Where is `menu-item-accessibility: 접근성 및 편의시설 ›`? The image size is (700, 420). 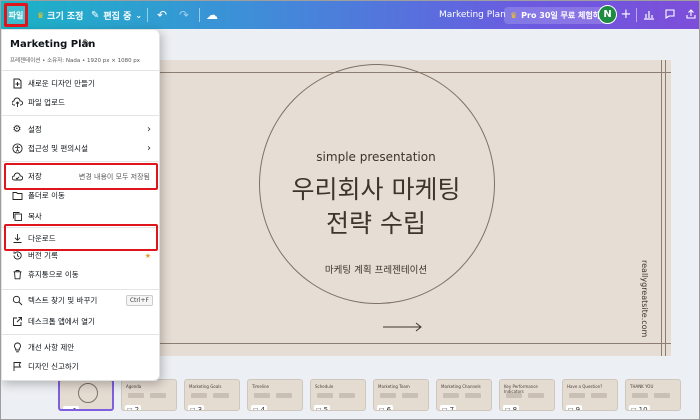
menu-item-accessibility: 접근성 및 편의시설 › is located at coordinates (80, 148).